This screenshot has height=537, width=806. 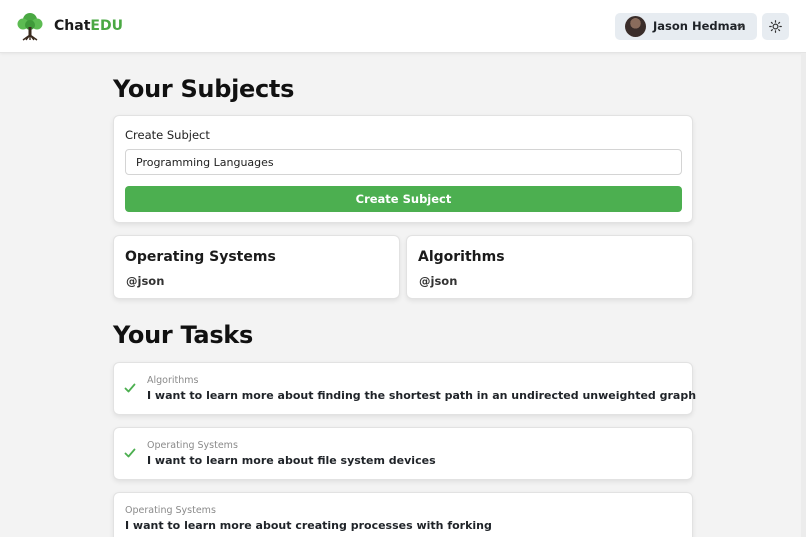 What do you see at coordinates (803, 295) in the screenshot?
I see `page-scrollbar` at bounding box center [803, 295].